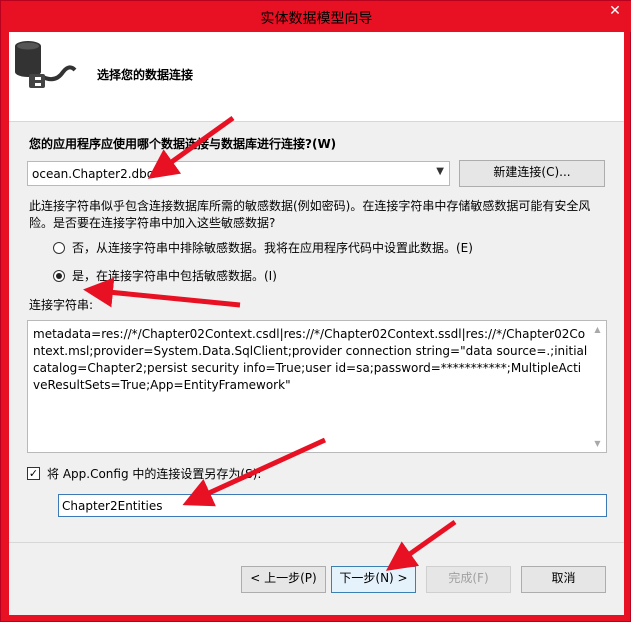  I want to click on cancel-button: 取消, so click(563, 579).